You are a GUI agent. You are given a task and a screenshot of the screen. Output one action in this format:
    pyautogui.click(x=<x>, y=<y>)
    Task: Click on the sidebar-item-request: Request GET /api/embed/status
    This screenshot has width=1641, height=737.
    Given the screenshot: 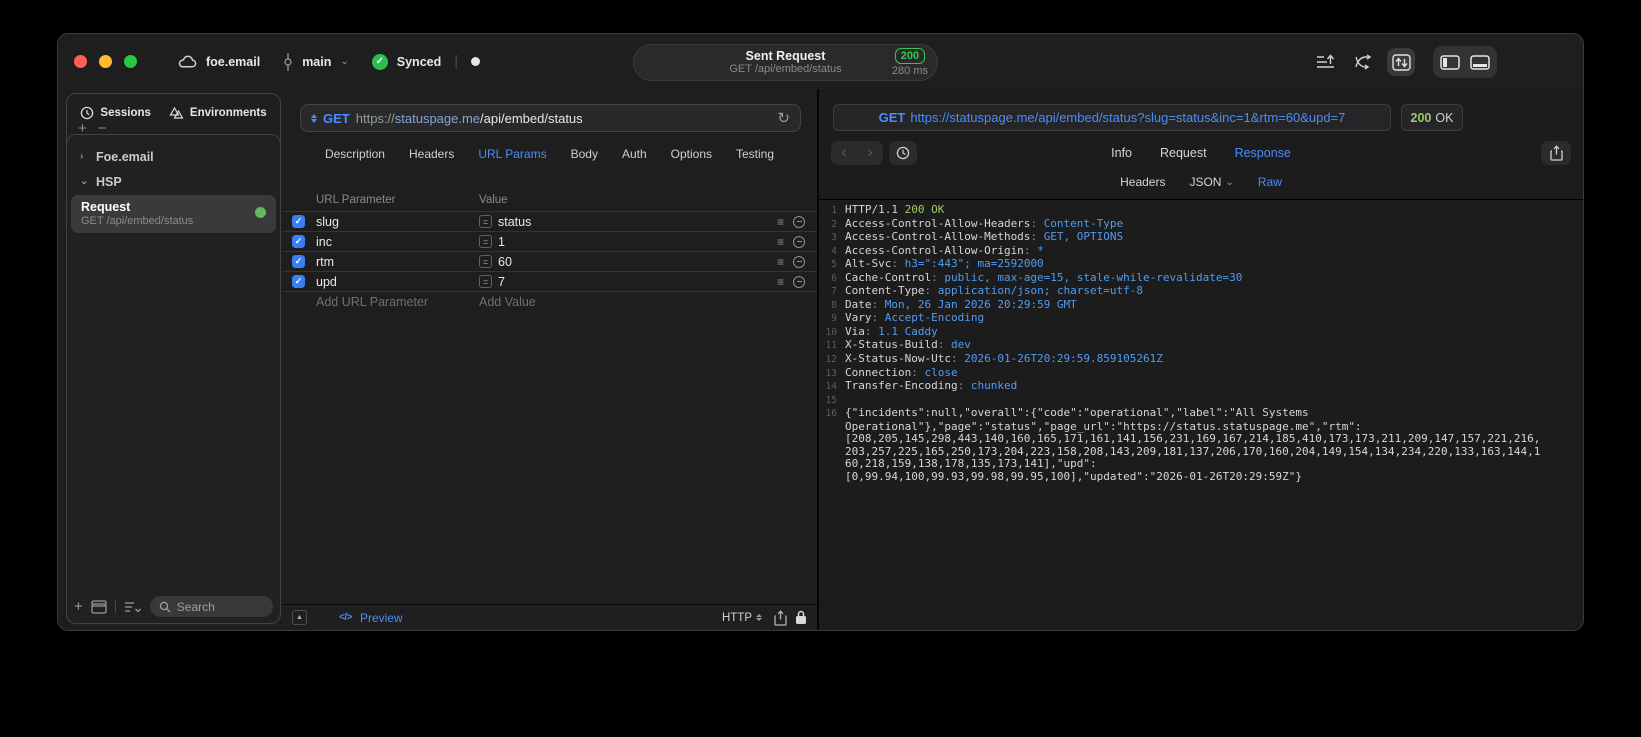 What is the action you would take?
    pyautogui.click(x=173, y=214)
    